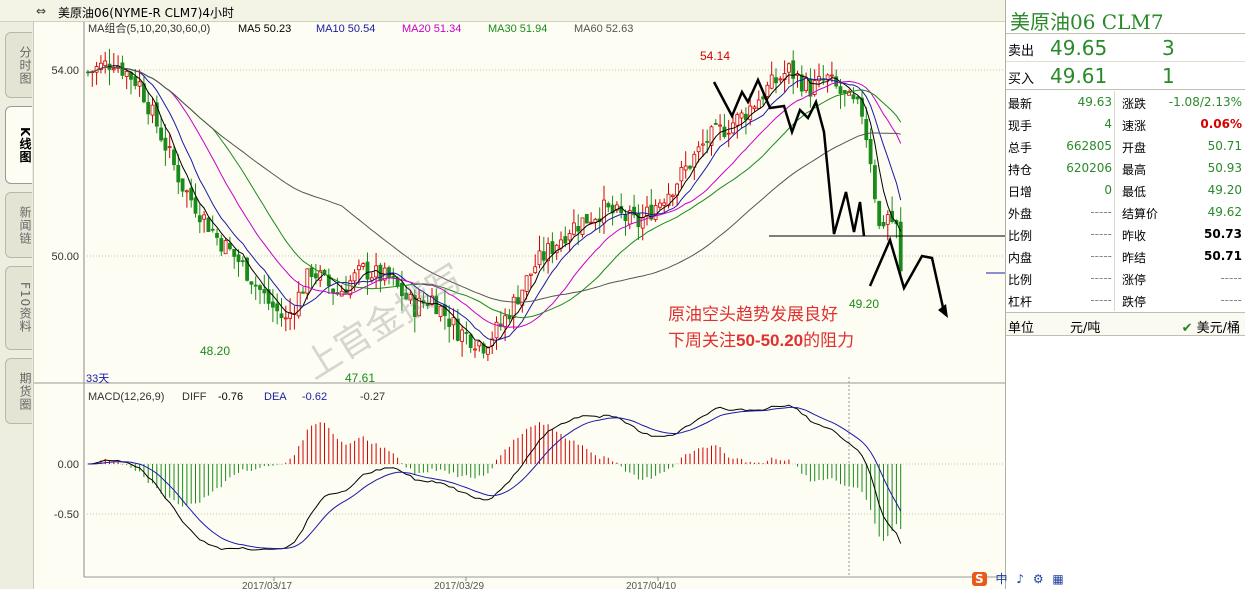 This screenshot has height=589, width=1245. What do you see at coordinates (1134, 258) in the screenshot?
I see `quote-field-label: 昨结` at bounding box center [1134, 258].